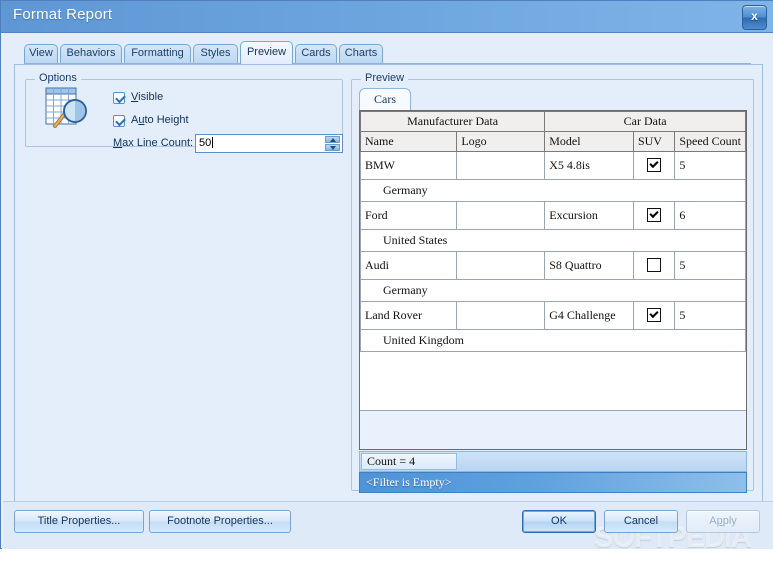  Describe the element at coordinates (589, 165) in the screenshot. I see `cell-model: X5 4.8is` at that location.